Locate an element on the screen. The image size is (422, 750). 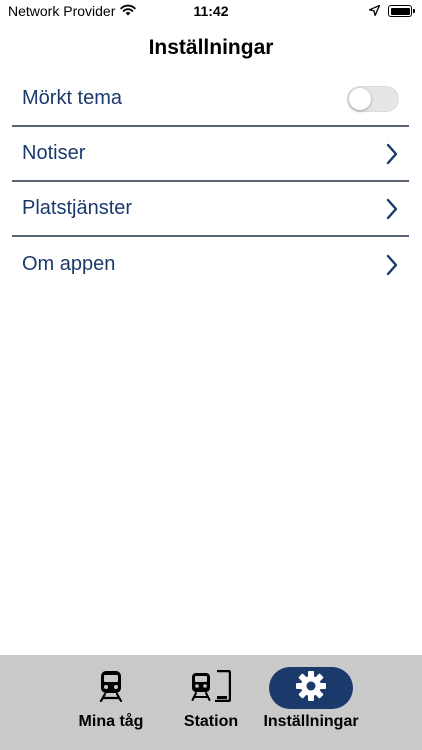
location-arrow-icon is located at coordinates (374, 11).